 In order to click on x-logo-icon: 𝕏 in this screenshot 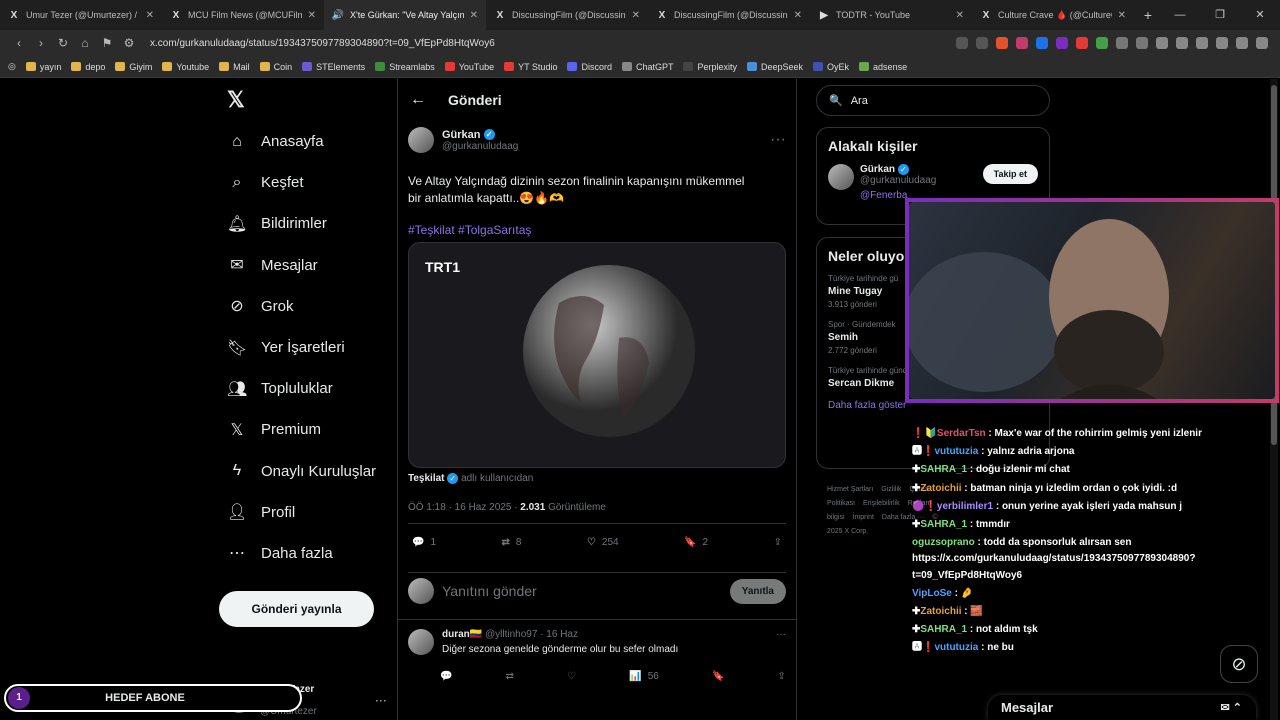, I will do `click(236, 100)`.